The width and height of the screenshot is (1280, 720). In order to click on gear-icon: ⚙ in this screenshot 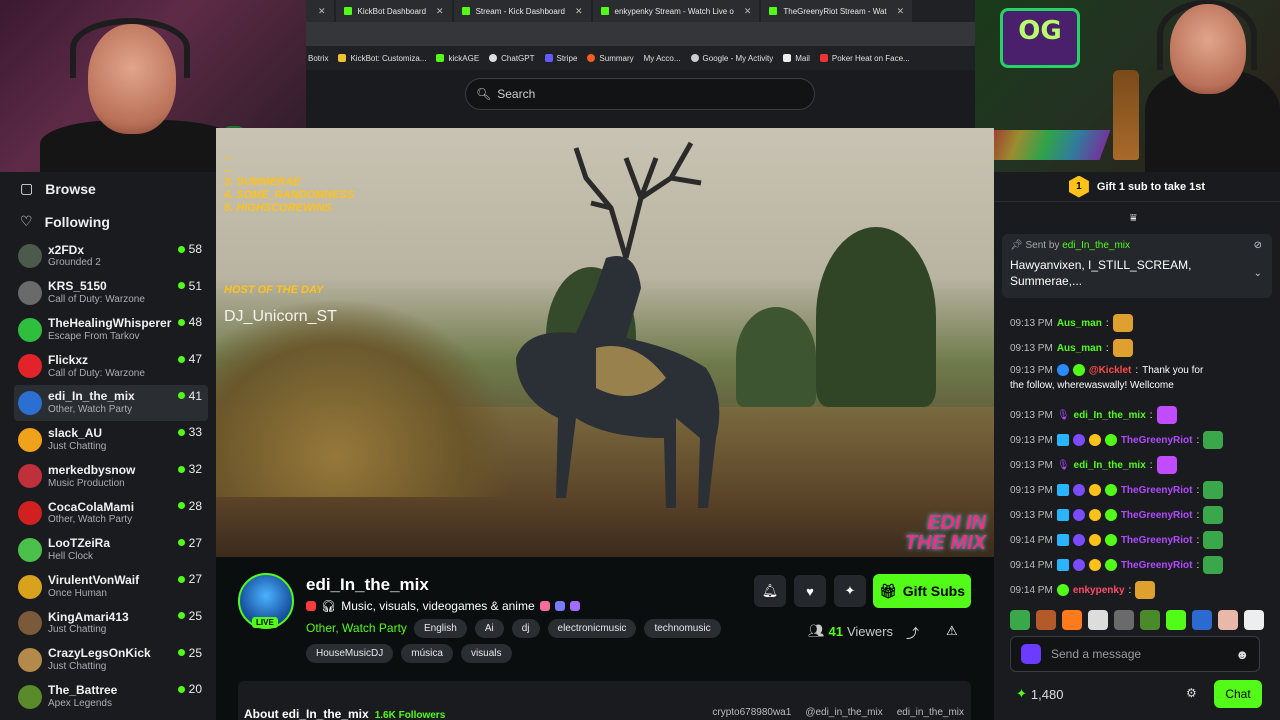, I will do `click(1191, 693)`.